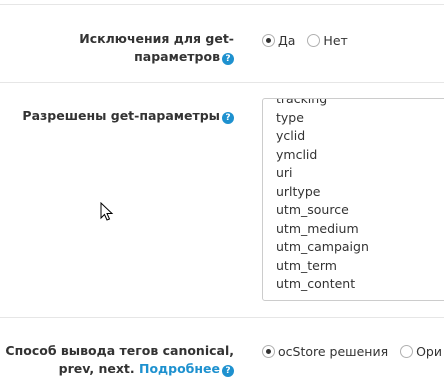 This screenshot has height=378, width=444. Describe the element at coordinates (287, 40) in the screenshot. I see `exceptions-option-yes-label: Да` at that location.